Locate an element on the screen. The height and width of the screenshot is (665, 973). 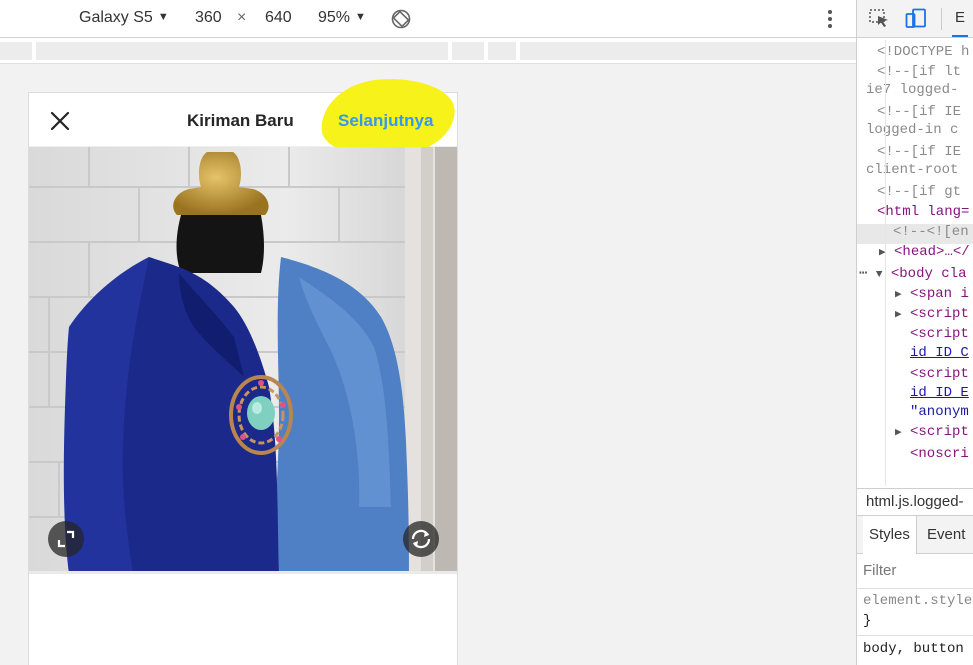
dom-row-body: ⋯ ▼ <body cla is located at coordinates (912, 274).